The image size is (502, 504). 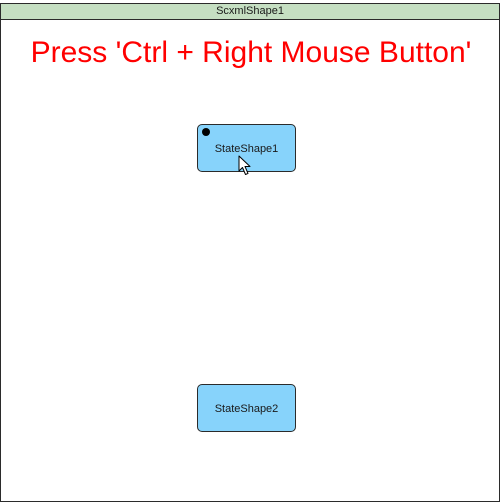 I want to click on state-shape-1: StateShape1, so click(x=246, y=148).